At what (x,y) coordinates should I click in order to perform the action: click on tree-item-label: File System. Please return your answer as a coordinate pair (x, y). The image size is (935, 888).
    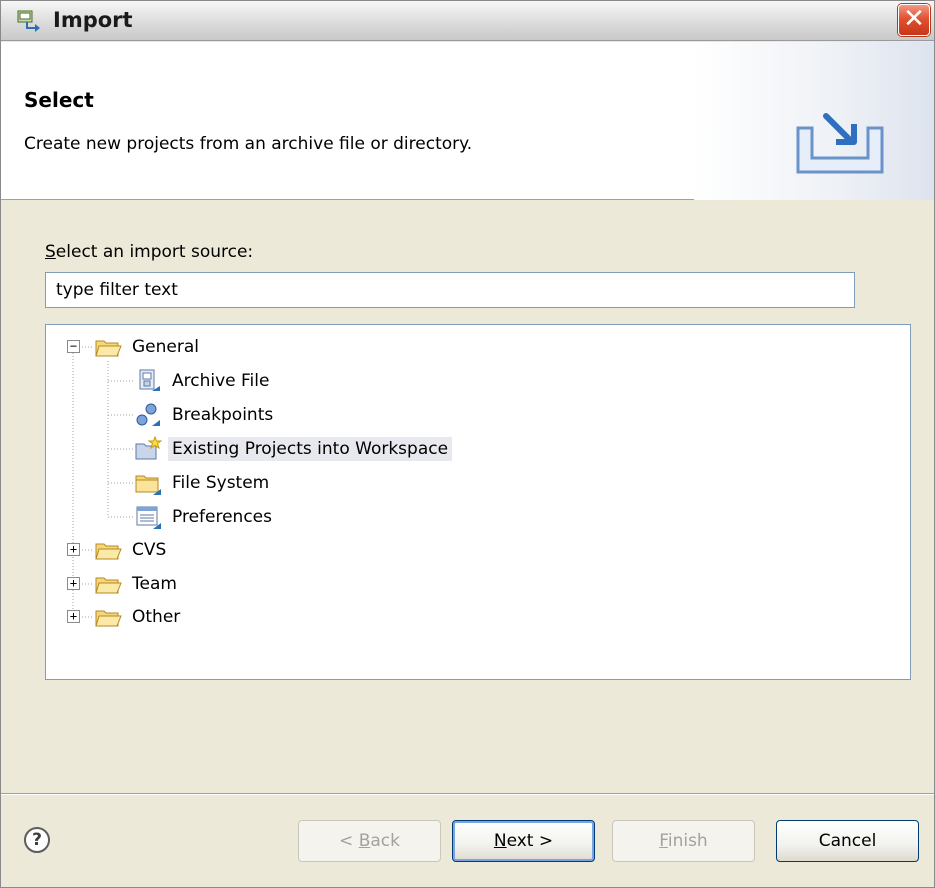
    Looking at the image, I should click on (221, 483).